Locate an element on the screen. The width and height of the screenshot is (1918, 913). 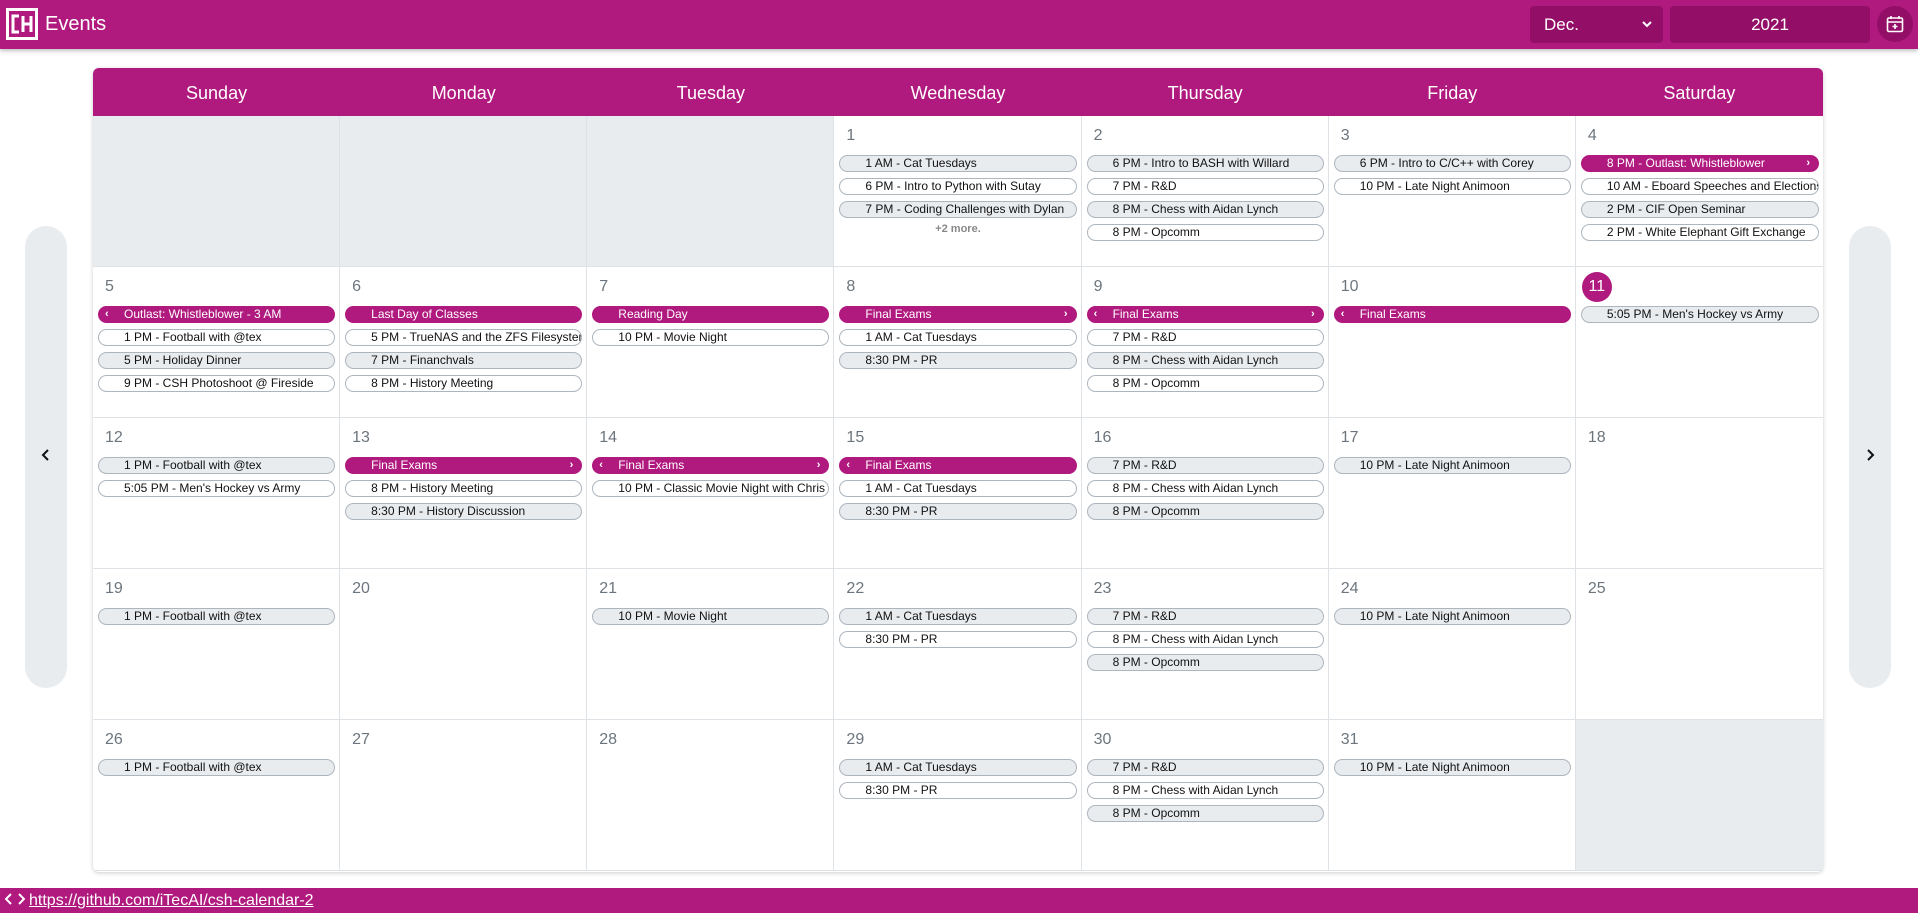
calendar-day-27: 27 is located at coordinates (464, 795).